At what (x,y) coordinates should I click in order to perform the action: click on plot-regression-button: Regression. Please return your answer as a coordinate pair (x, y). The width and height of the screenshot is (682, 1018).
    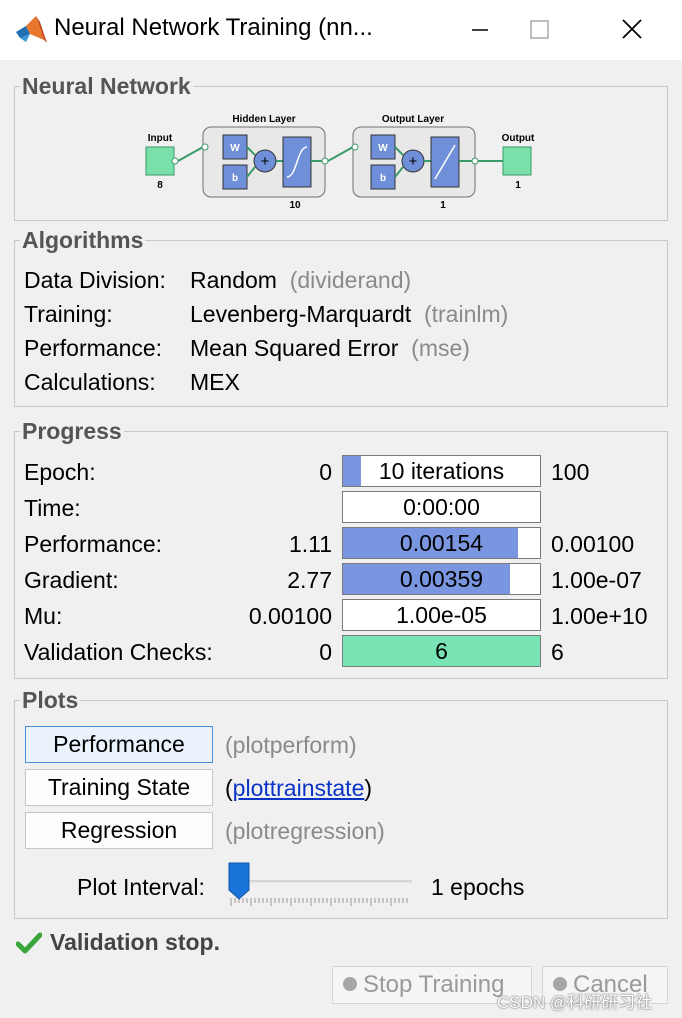
    Looking at the image, I should click on (119, 830).